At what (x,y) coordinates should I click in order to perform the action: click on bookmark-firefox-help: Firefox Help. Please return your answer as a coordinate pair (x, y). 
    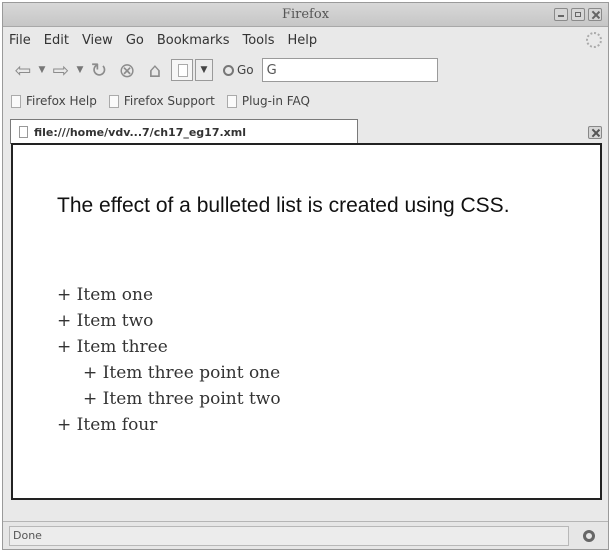
    Looking at the image, I should click on (54, 101).